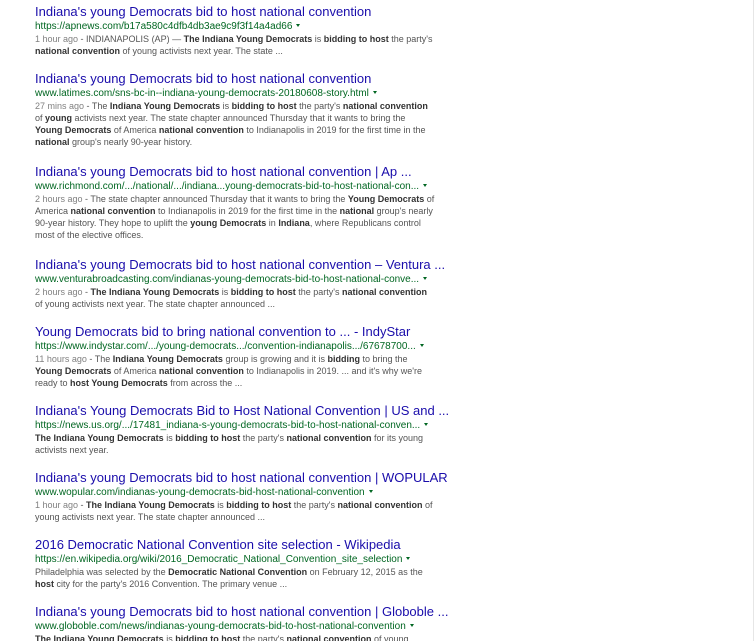  What do you see at coordinates (294, 223) in the screenshot?
I see `snippet-highlight: Indiana` at bounding box center [294, 223].